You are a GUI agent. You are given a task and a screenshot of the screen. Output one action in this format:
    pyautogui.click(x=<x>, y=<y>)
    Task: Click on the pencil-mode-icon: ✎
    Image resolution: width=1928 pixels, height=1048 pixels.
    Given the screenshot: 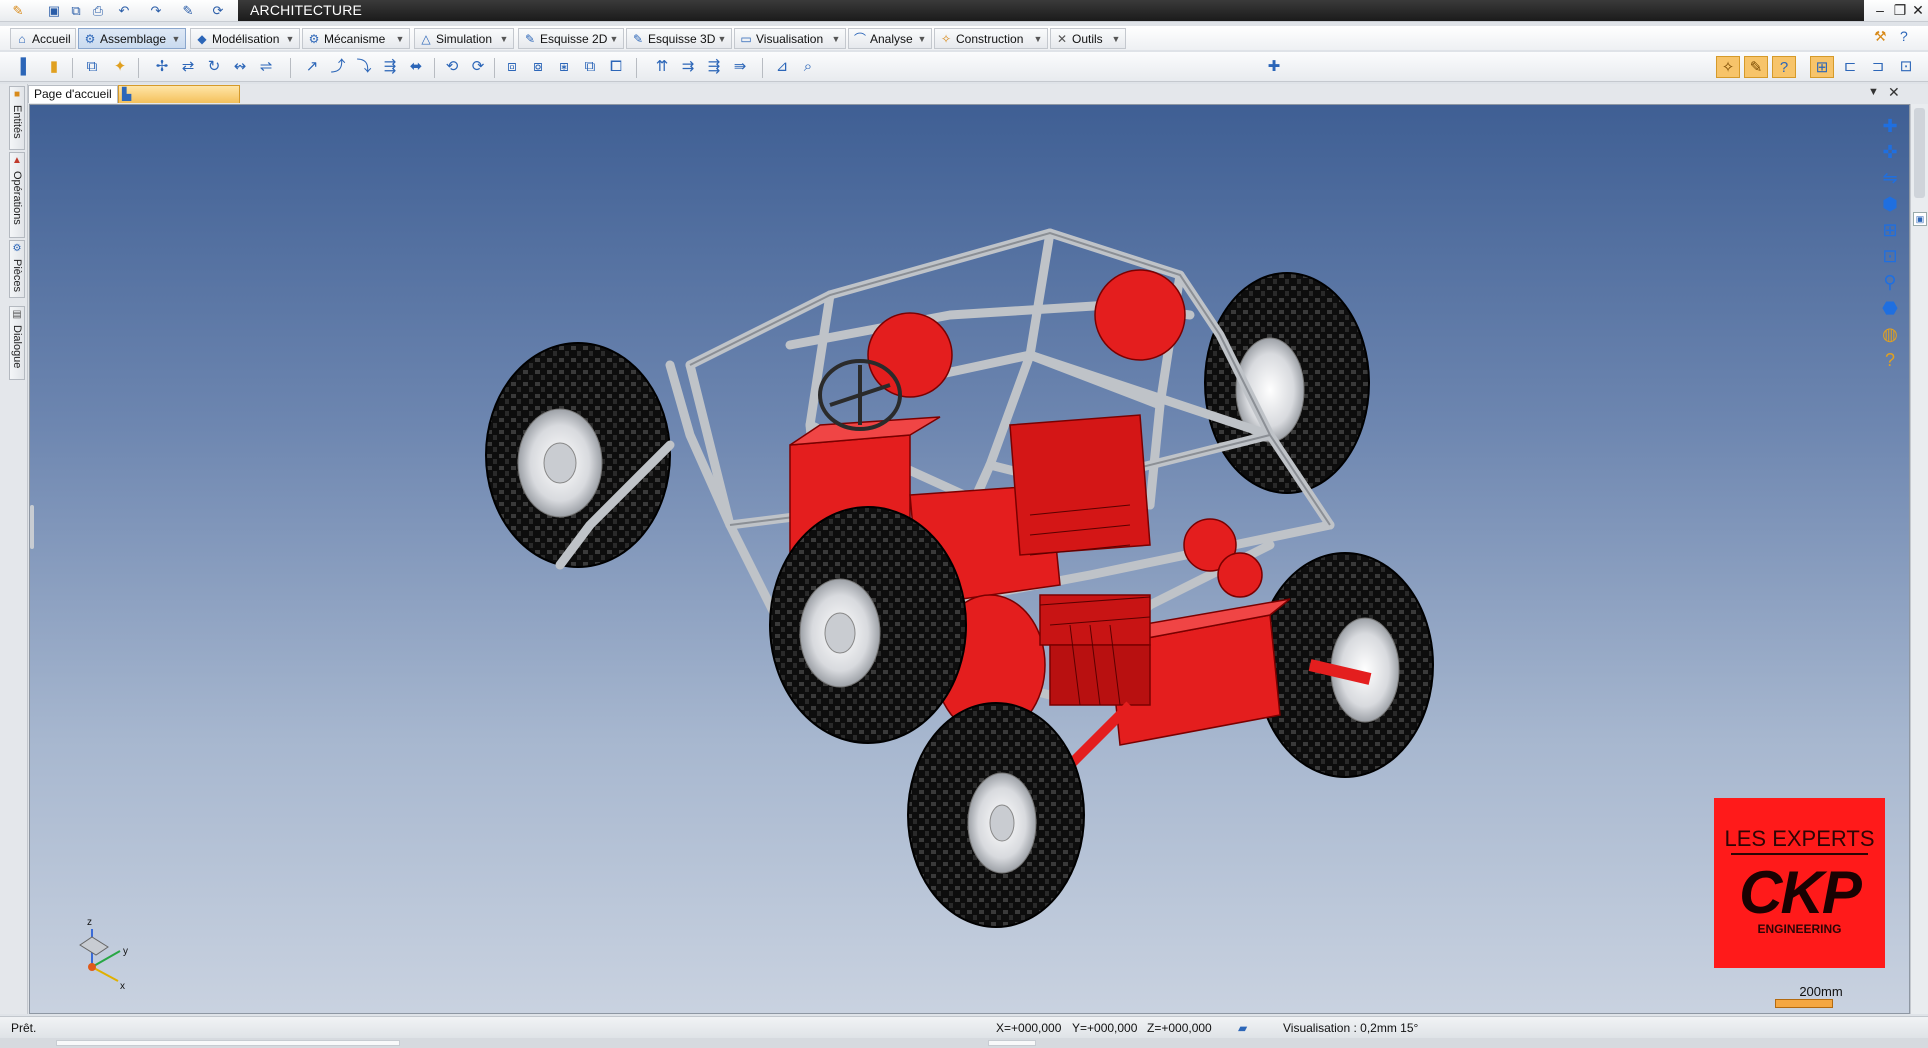 What is the action you would take?
    pyautogui.click(x=1756, y=67)
    